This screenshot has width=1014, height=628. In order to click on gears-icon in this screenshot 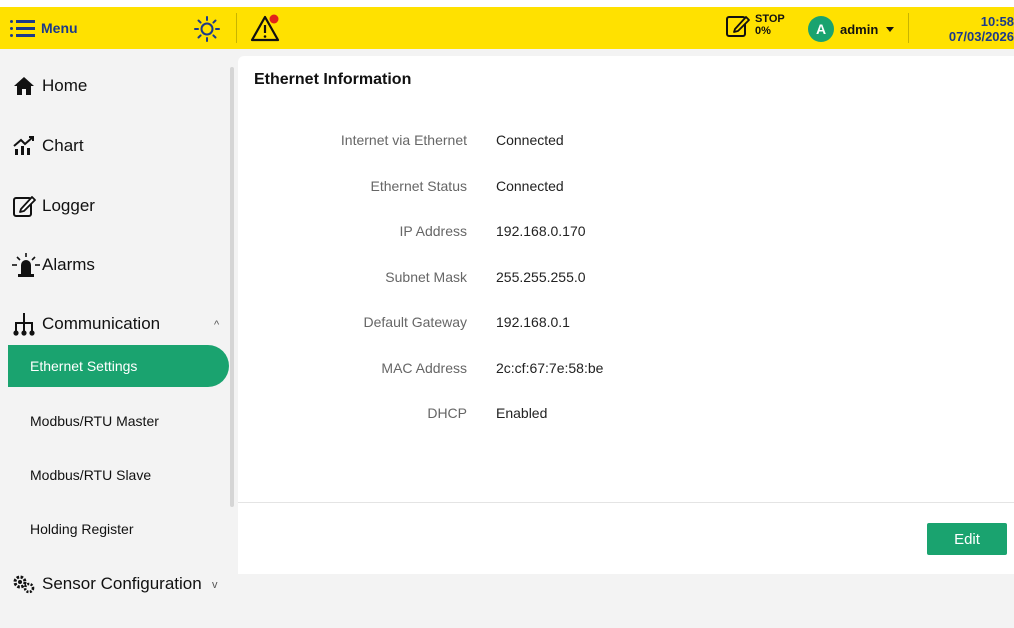, I will do `click(24, 584)`.